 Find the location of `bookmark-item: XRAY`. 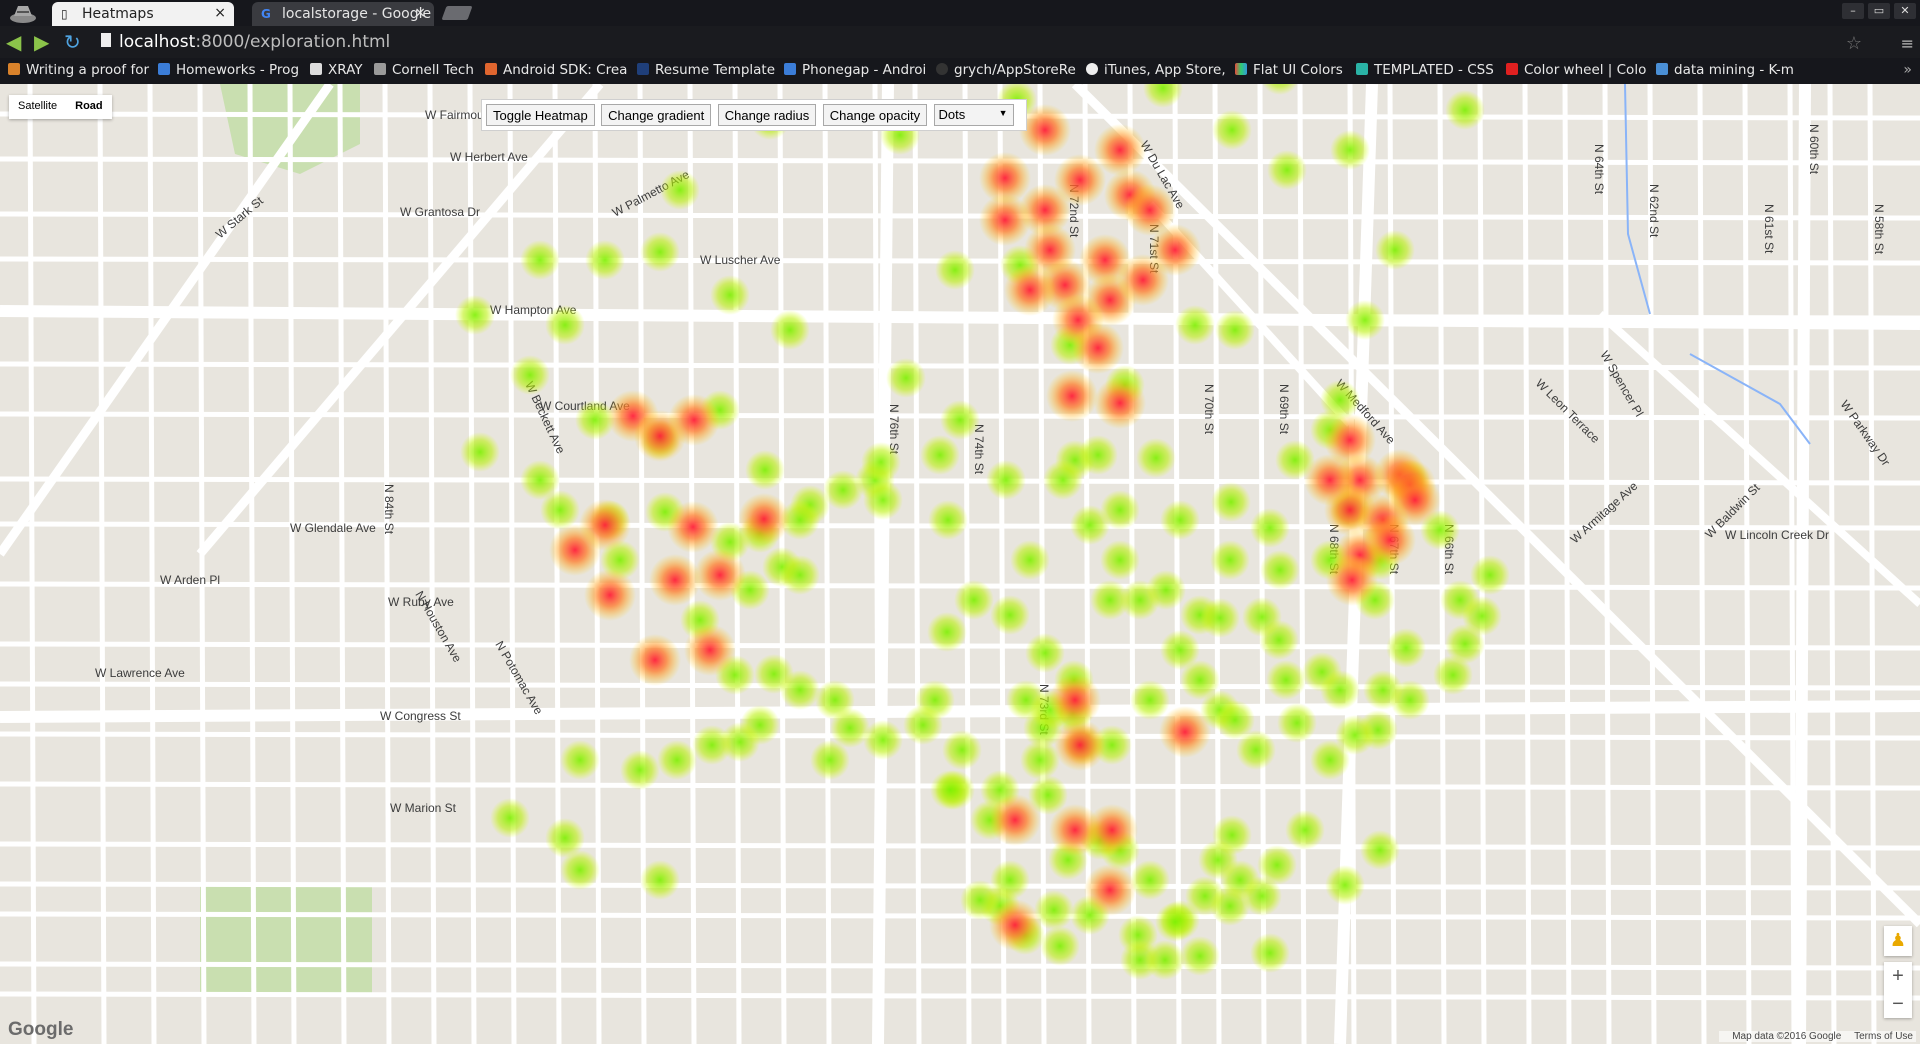

bookmark-item: XRAY is located at coordinates (336, 70).